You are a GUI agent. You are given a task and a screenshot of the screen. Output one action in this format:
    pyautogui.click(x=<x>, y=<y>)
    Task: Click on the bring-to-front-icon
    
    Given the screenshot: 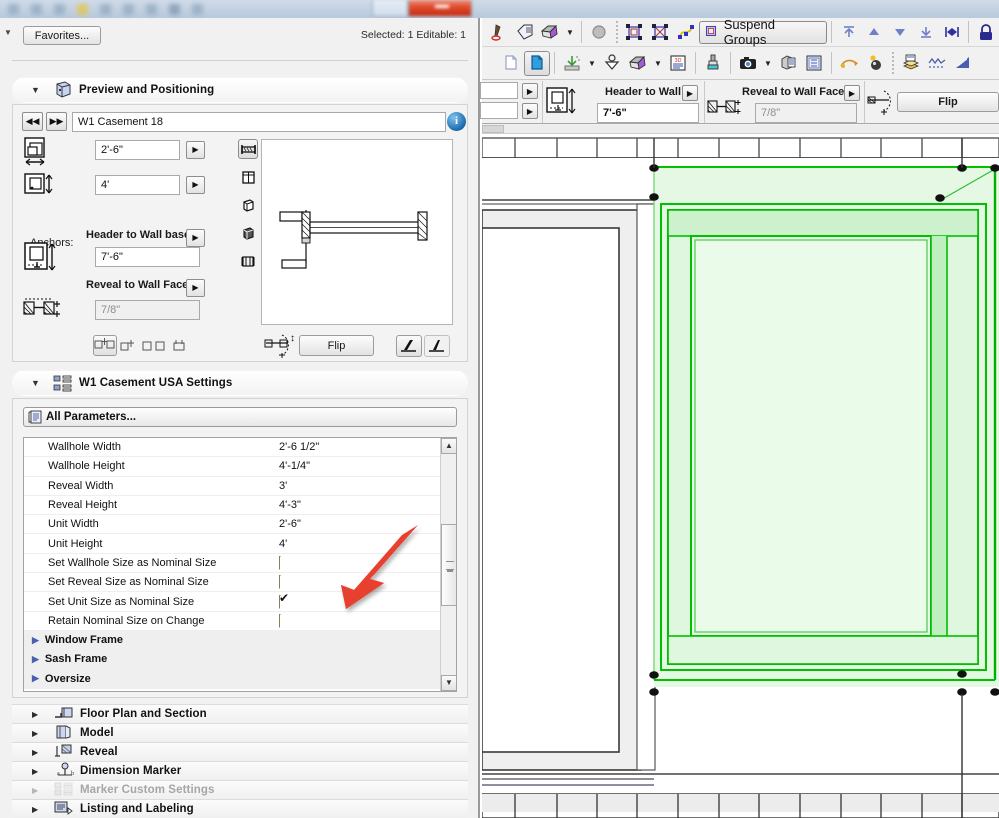 What is the action you would take?
    pyautogui.click(x=926, y=32)
    